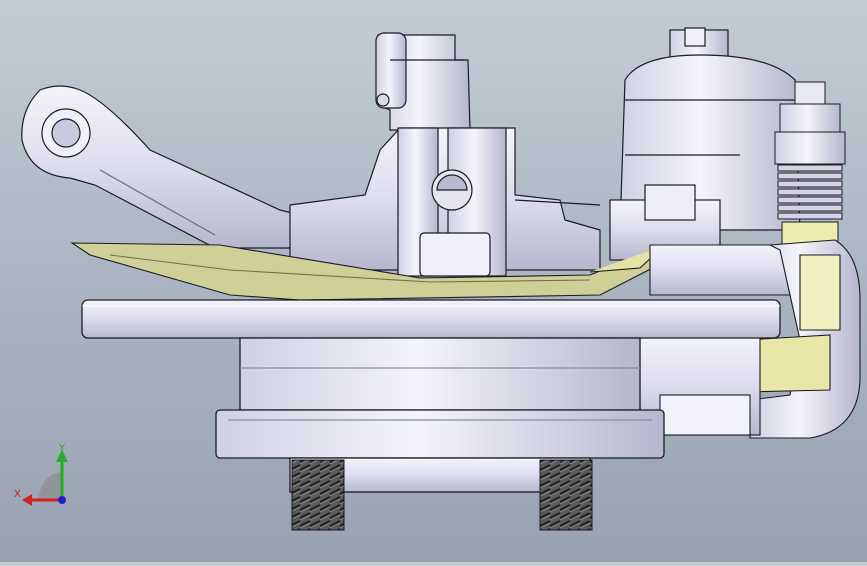 The height and width of the screenshot is (566, 867). Describe the element at coordinates (17, 494) in the screenshot. I see `x-axis-label: X` at that location.